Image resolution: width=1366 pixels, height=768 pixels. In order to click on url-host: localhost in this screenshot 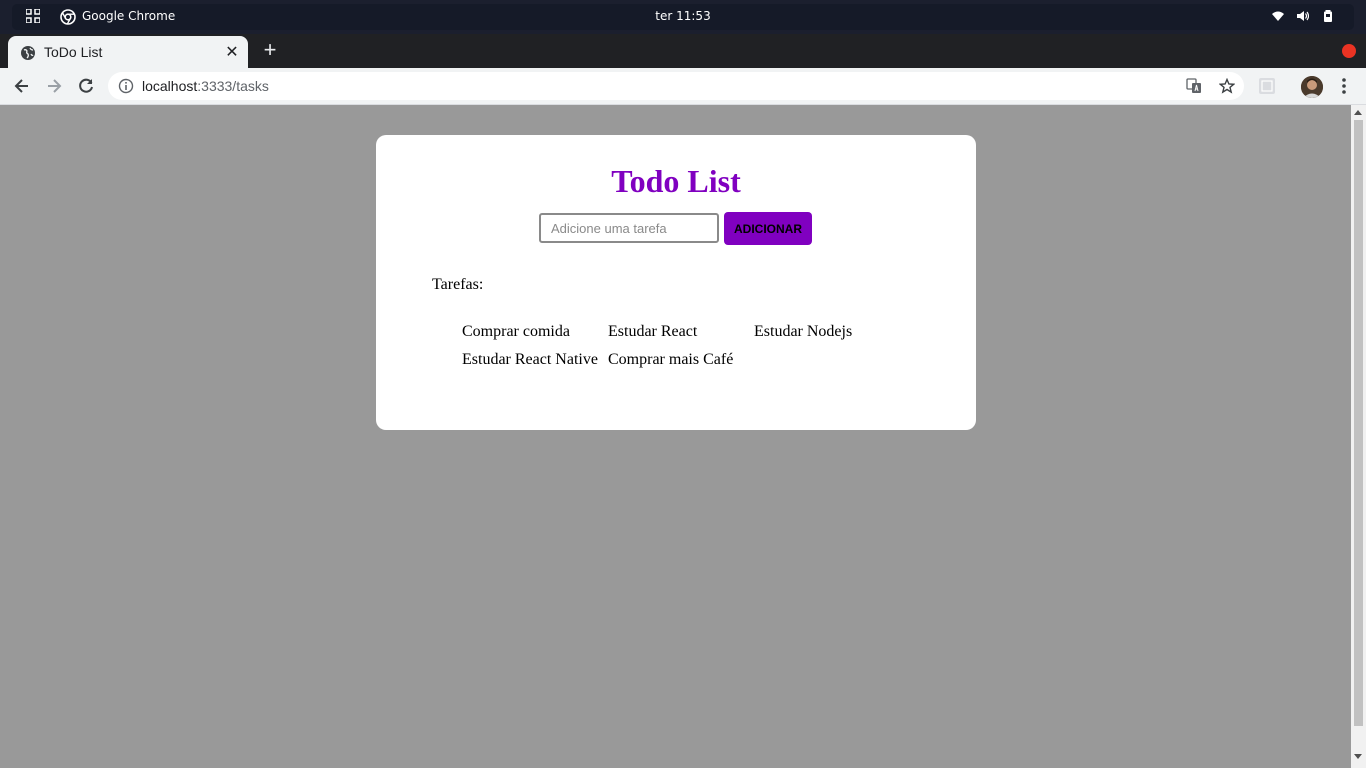, I will do `click(170, 86)`.